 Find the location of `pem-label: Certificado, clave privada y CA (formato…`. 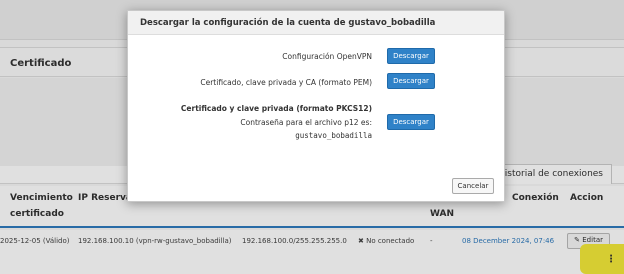

pem-label: Certificado, clave privada y CA (formato… is located at coordinates (286, 82).